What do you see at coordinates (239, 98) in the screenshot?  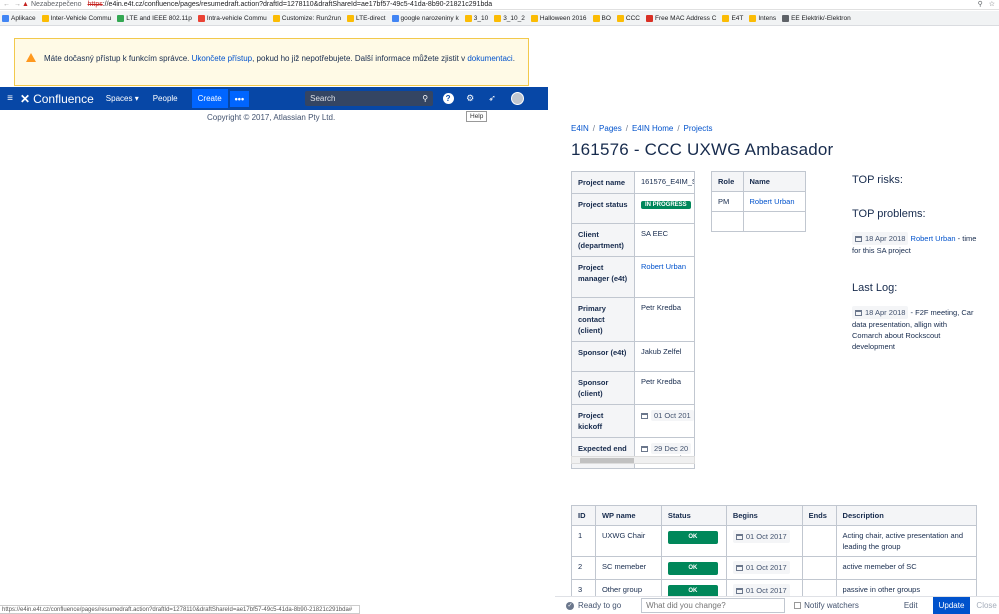 I see `more-create-button: •••` at bounding box center [239, 98].